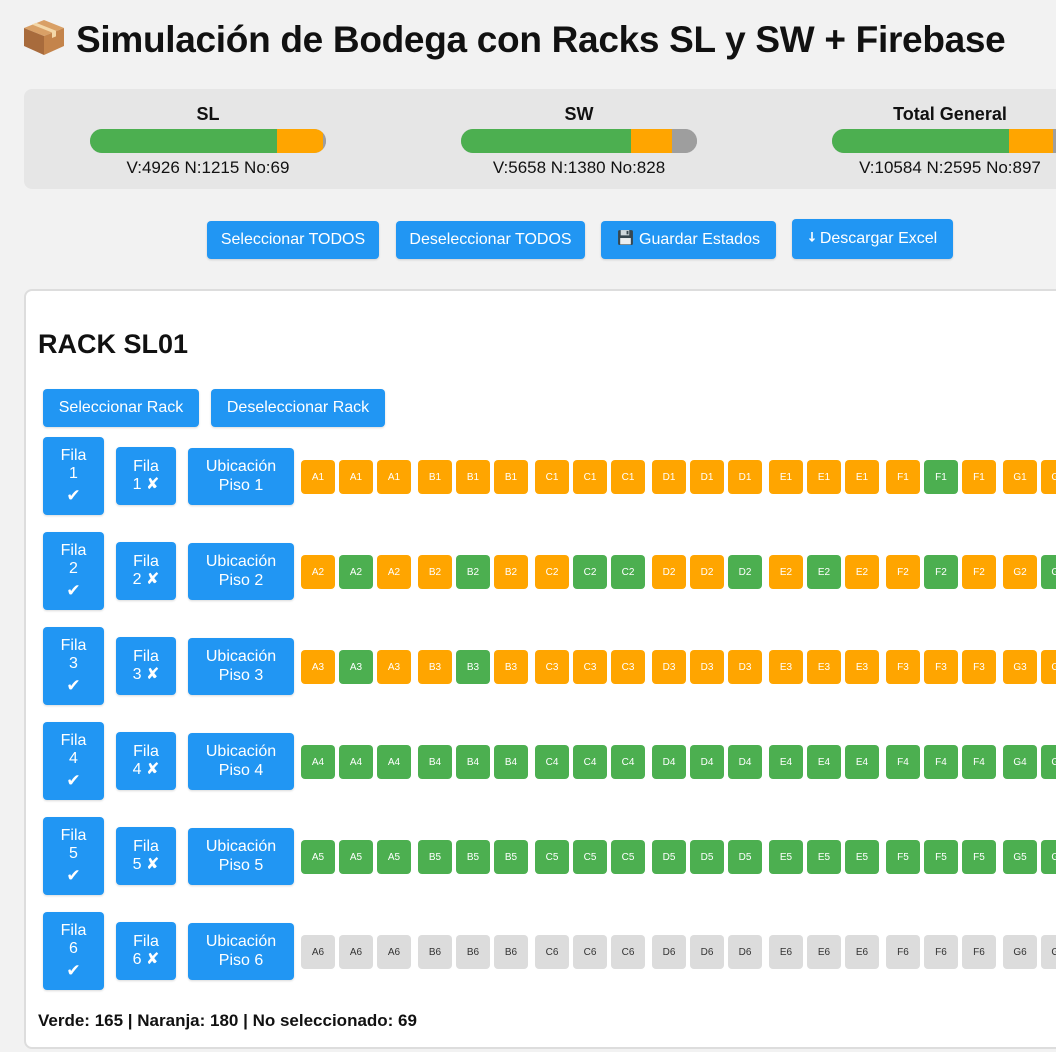  What do you see at coordinates (241, 951) in the screenshot?
I see `select-floor-button: Ubicación Piso 6` at bounding box center [241, 951].